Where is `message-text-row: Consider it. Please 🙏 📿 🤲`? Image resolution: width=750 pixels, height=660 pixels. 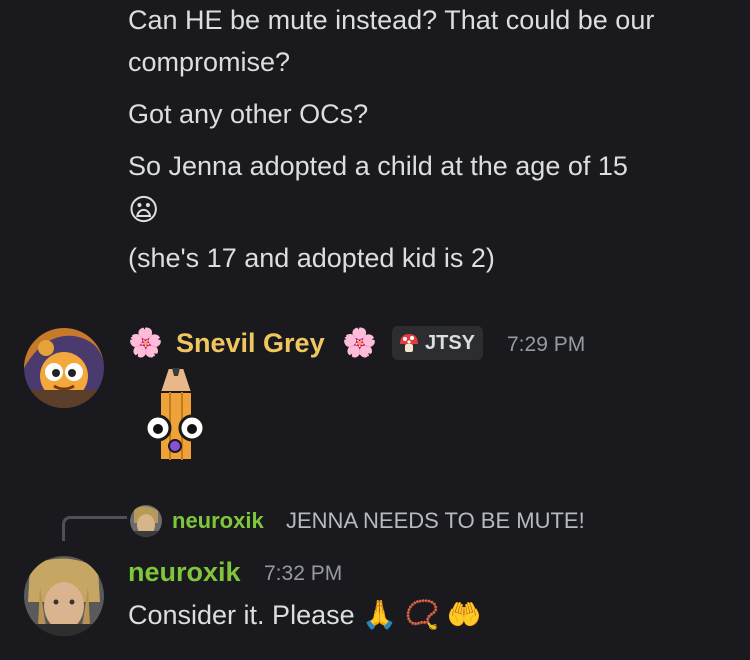 message-text-row: Consider it. Please 🙏 📿 🤲 is located at coordinates (305, 615).